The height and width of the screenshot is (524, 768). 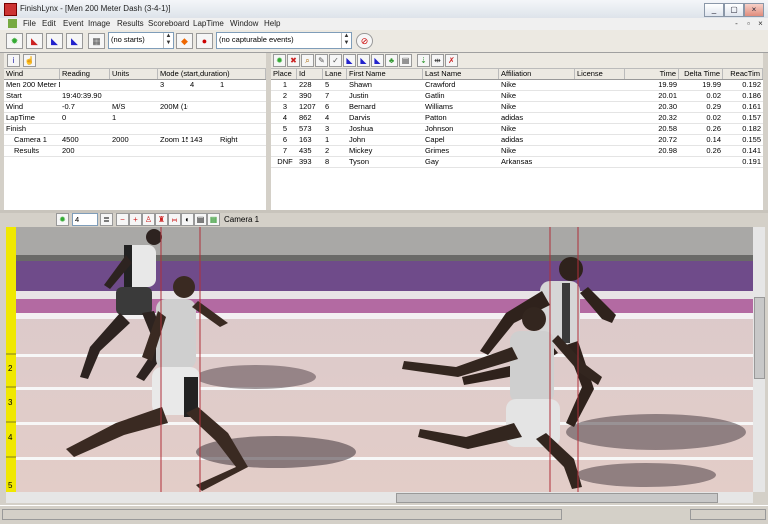 I want to click on column-header: Delta Time, so click(x=701, y=74).